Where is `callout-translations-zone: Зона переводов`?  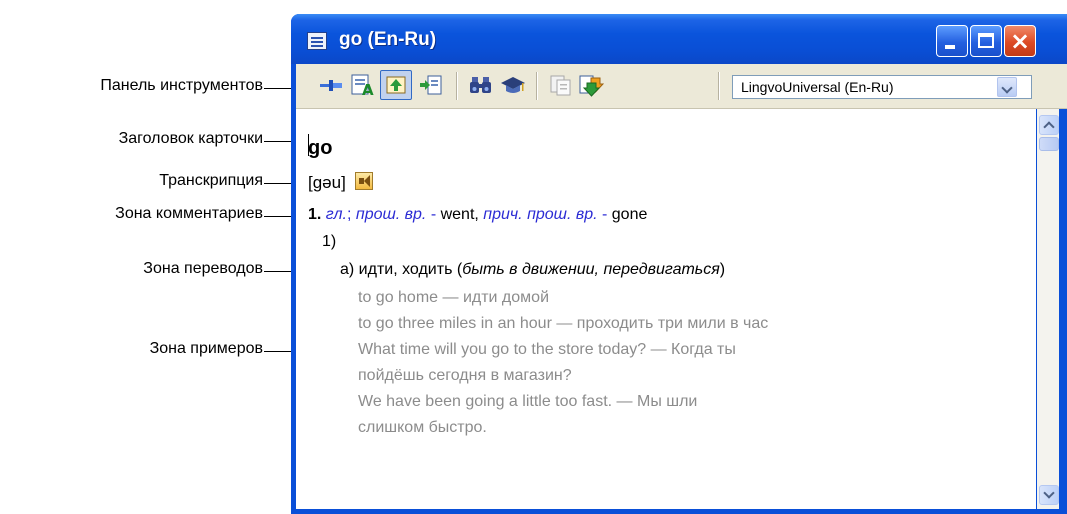
callout-translations-zone: Зона переводов is located at coordinates (203, 268).